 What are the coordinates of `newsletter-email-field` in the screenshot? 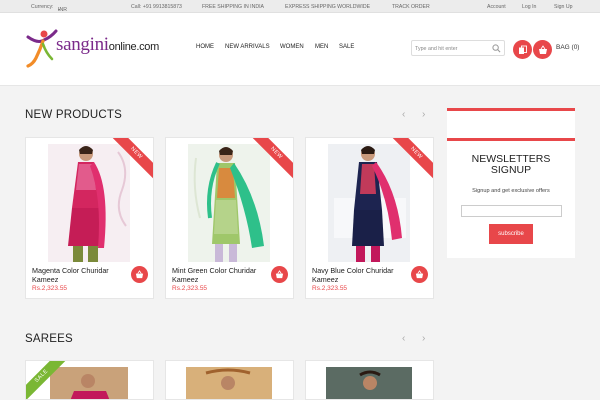 It's located at (511, 211).